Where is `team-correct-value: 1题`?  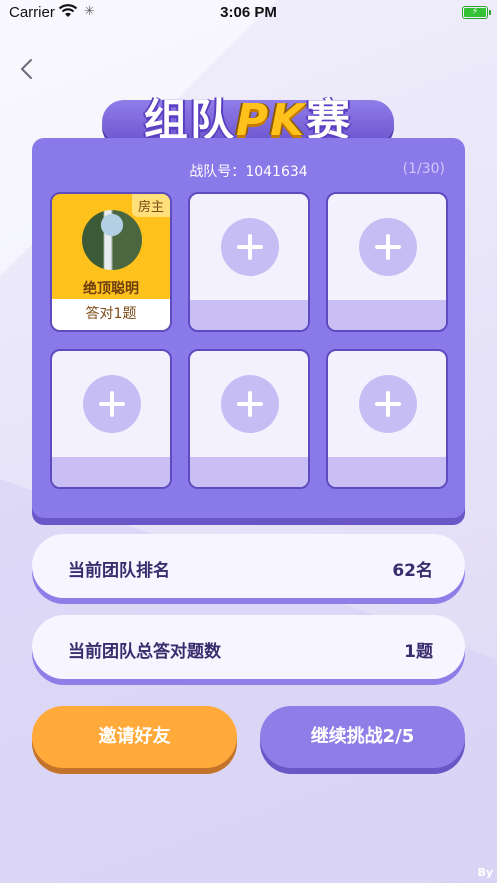
team-correct-value: 1题 is located at coordinates (418, 652).